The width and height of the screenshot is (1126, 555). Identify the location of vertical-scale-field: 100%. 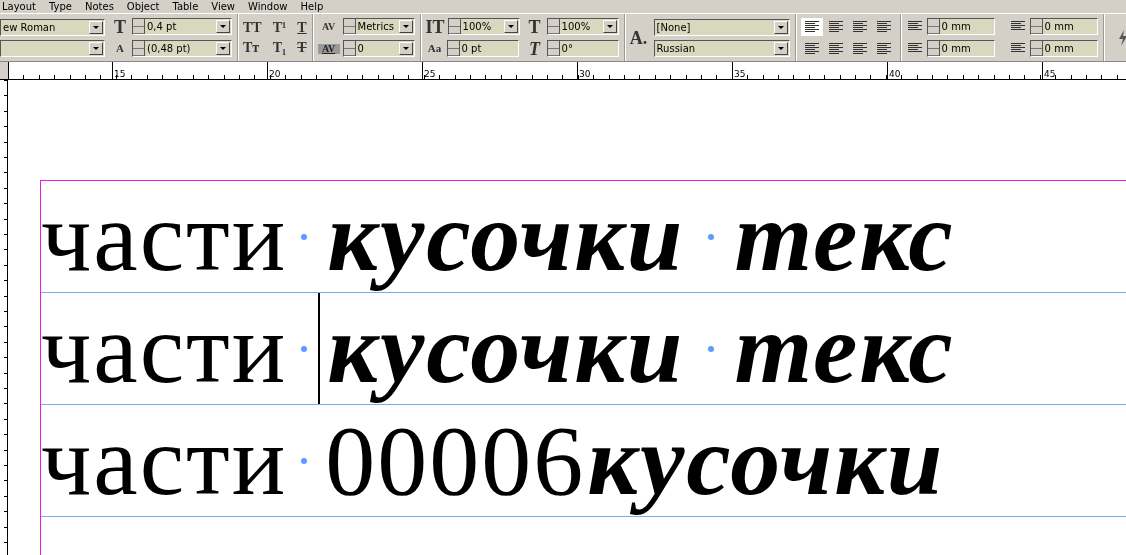
(483, 26).